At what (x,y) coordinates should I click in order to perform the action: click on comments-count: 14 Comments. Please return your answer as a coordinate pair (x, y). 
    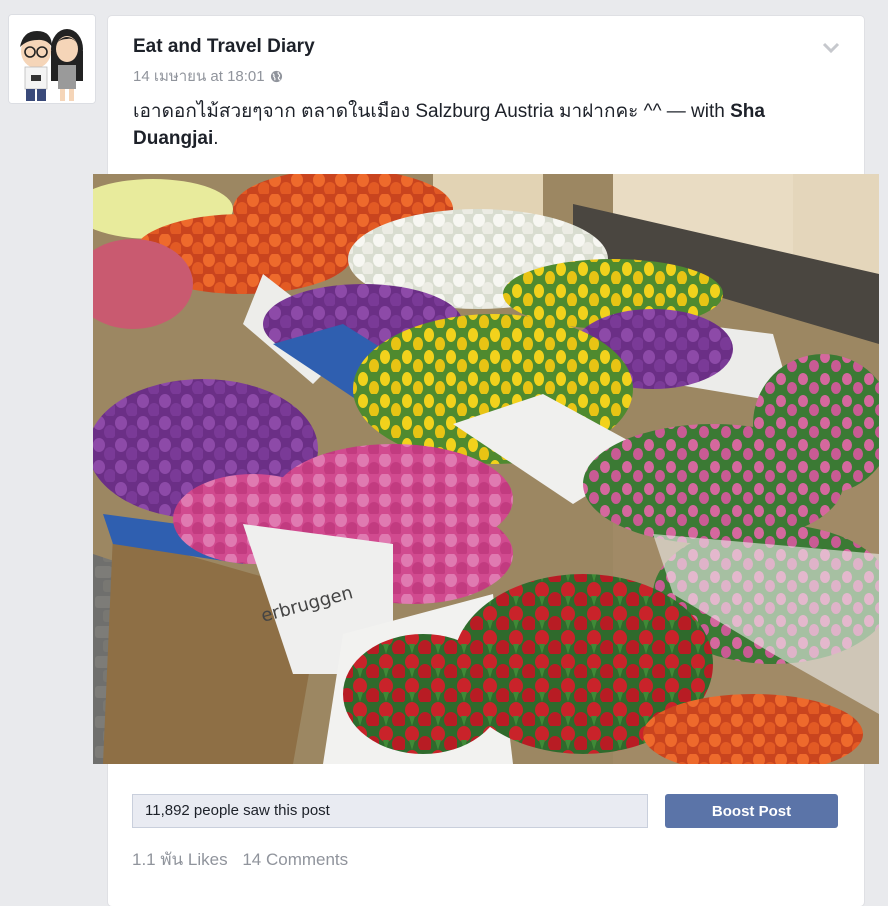
    Looking at the image, I should click on (295, 859).